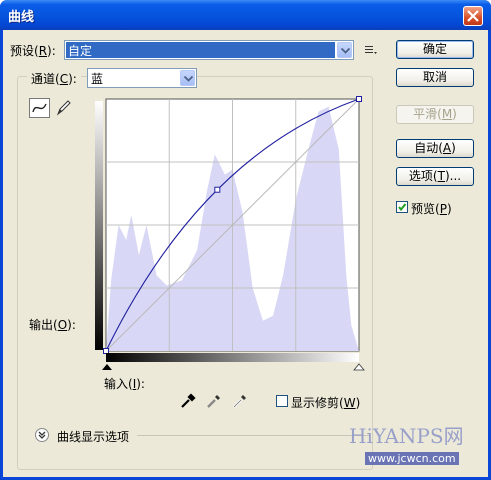 The height and width of the screenshot is (480, 491). Describe the element at coordinates (282, 401) in the screenshot. I see `show-clipping-checkbox` at that location.